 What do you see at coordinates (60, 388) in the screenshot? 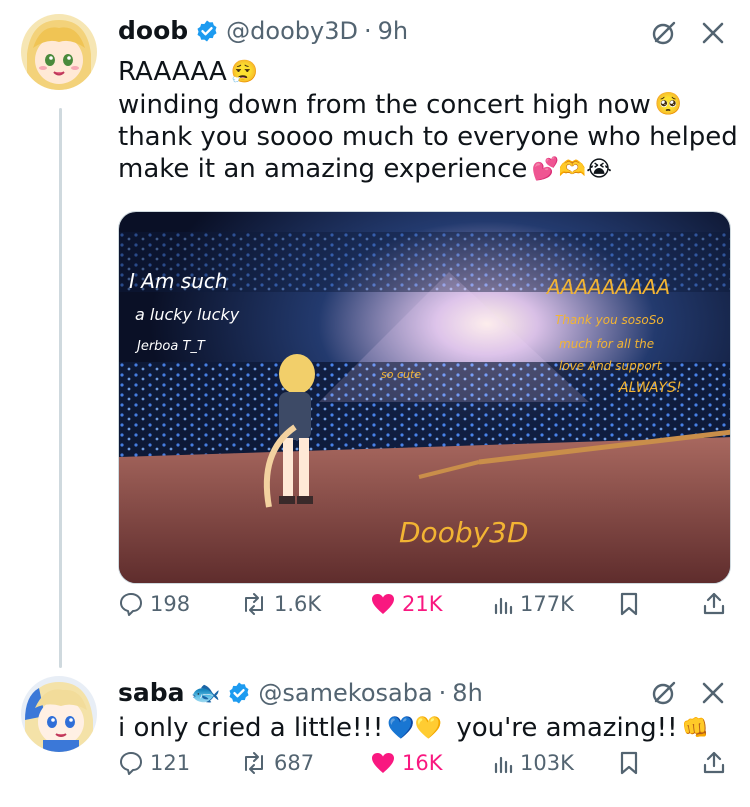
I see `thread-connector-line` at bounding box center [60, 388].